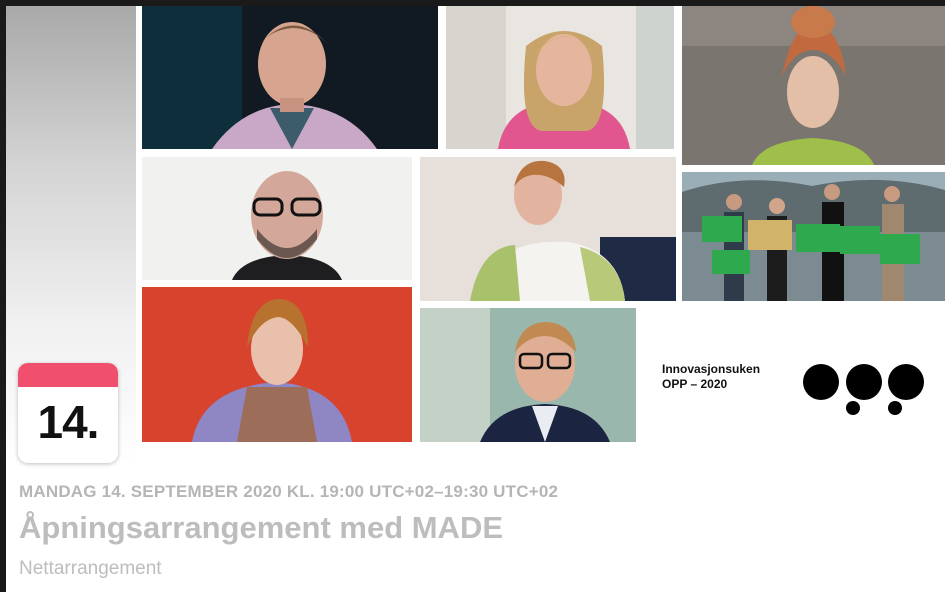  Describe the element at coordinates (68, 375) in the screenshot. I see `date-badge-strip` at that location.